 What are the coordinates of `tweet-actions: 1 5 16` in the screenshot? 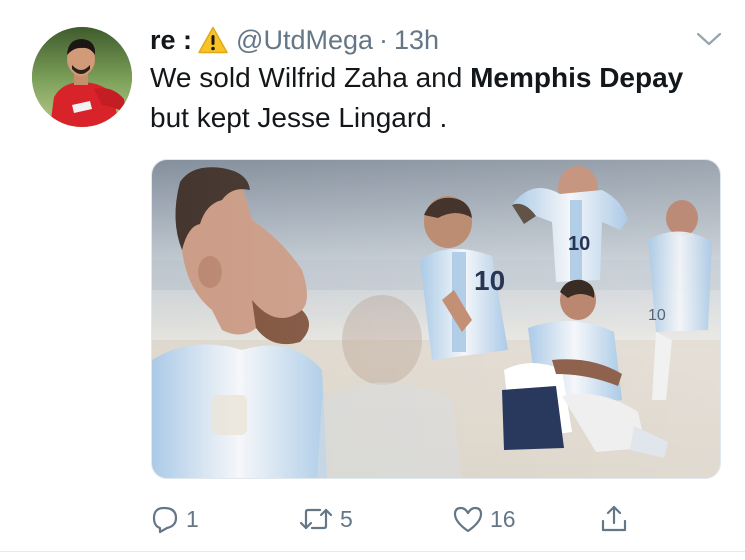 It's located at (372, 519).